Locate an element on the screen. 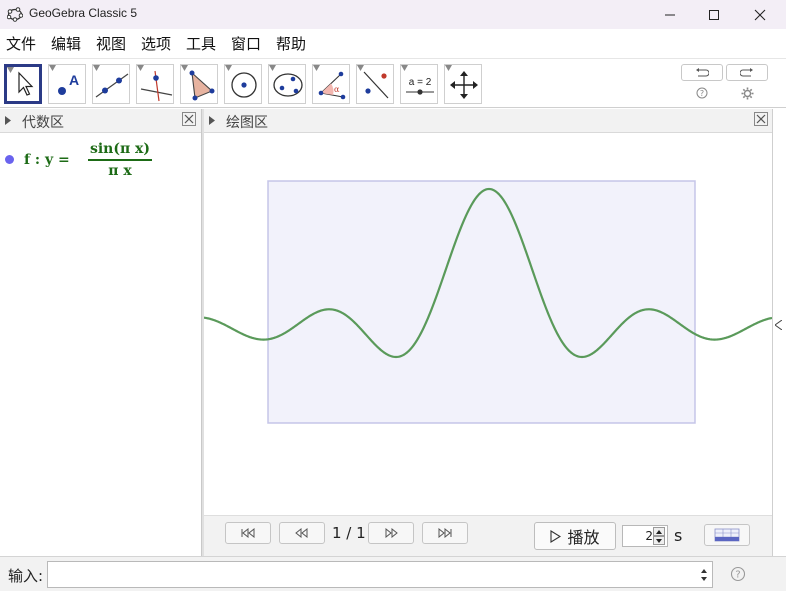 The image size is (786, 591). move-graphics-view-tool is located at coordinates (463, 84).